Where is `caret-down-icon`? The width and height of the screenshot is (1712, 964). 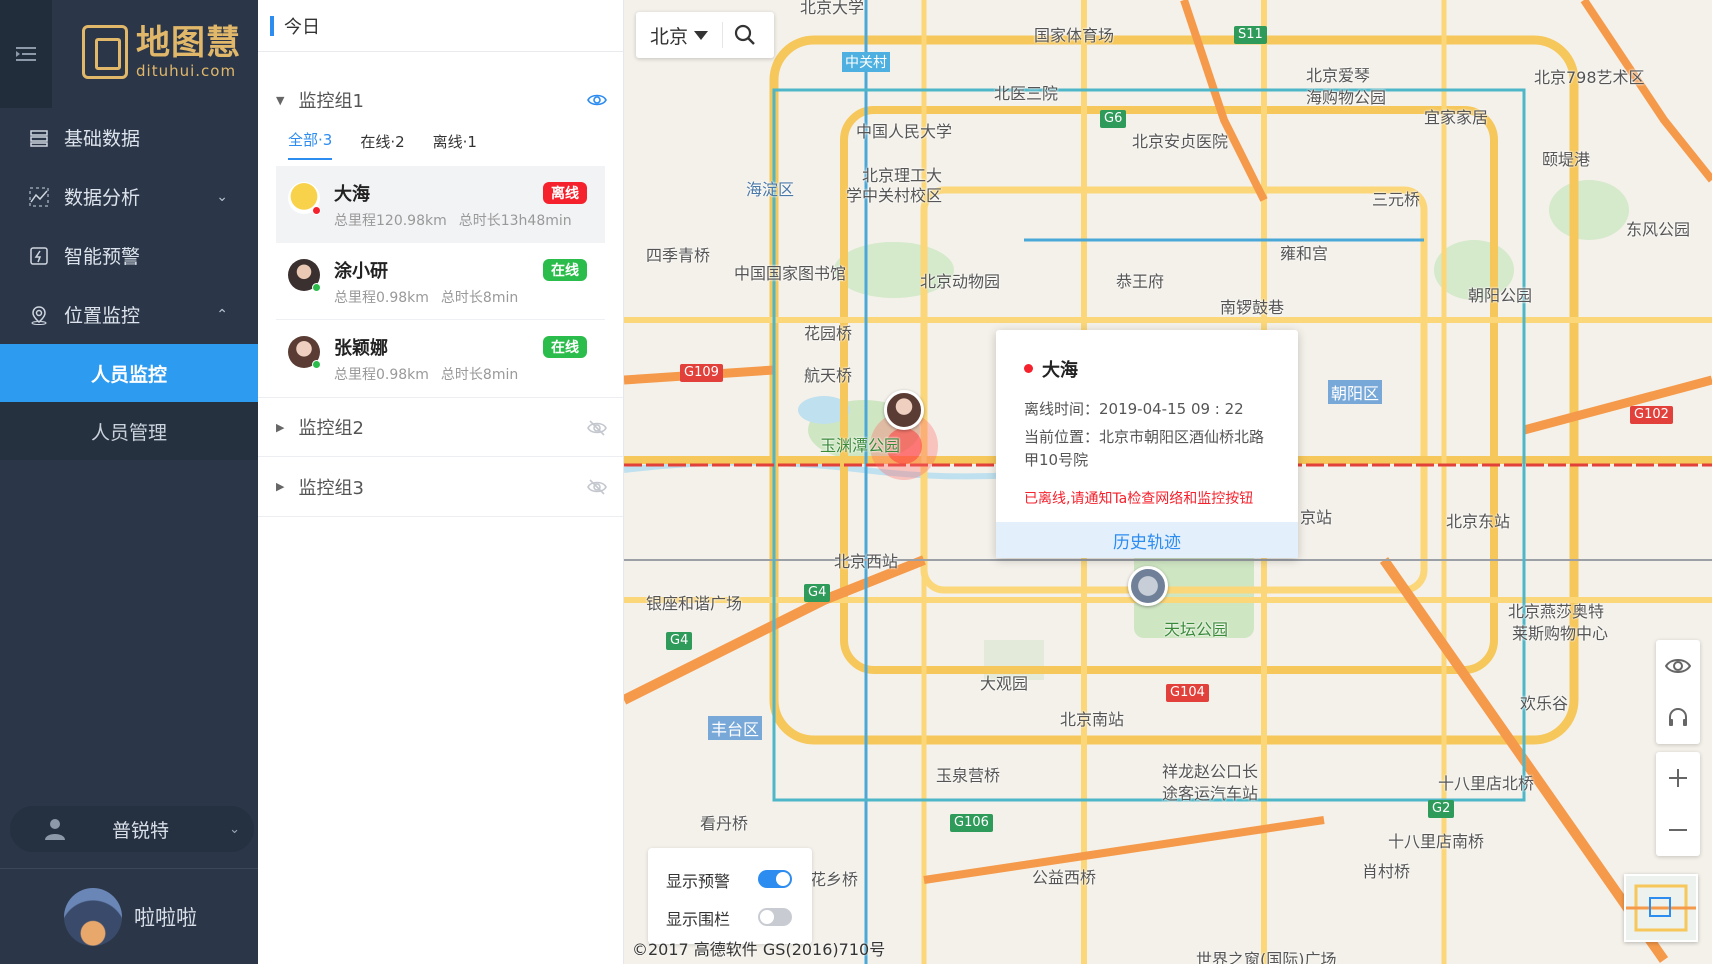 caret-down-icon is located at coordinates (701, 35).